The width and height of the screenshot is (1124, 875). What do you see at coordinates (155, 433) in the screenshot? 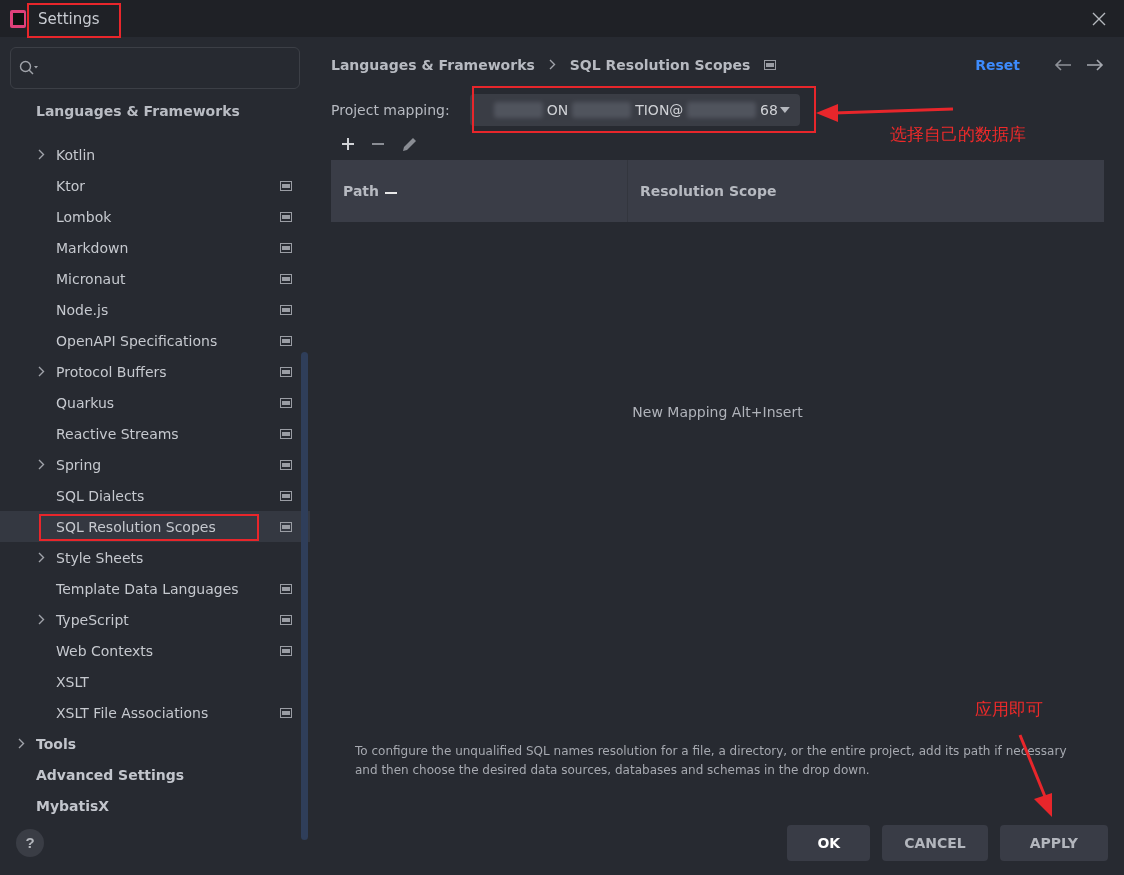
I see `sidebar-item: Reactive Streams` at bounding box center [155, 433].